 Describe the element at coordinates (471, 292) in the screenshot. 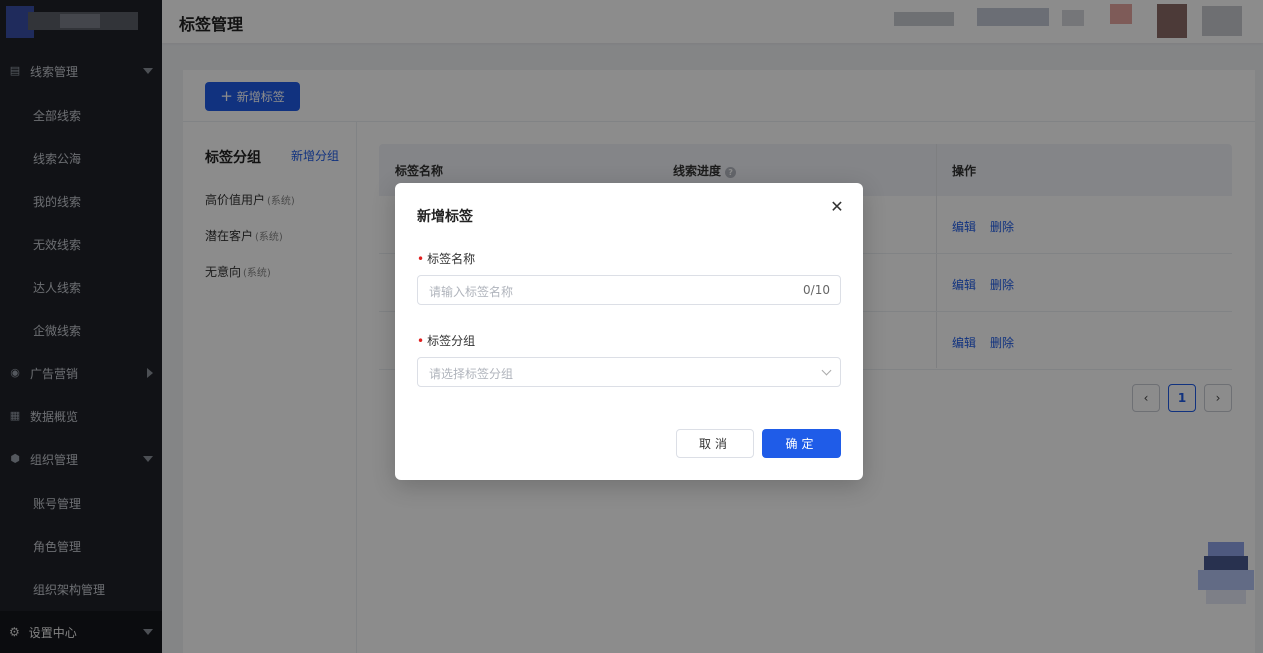

I see `tag-name-placeholder: 请输入标签名称` at that location.